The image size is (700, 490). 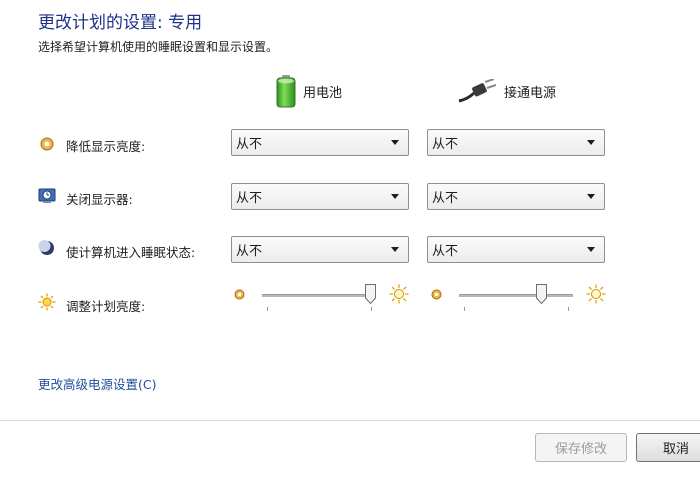 What do you see at coordinates (120, 23) in the screenshot?
I see `page-title: 更改计划的设置: 专用` at bounding box center [120, 23].